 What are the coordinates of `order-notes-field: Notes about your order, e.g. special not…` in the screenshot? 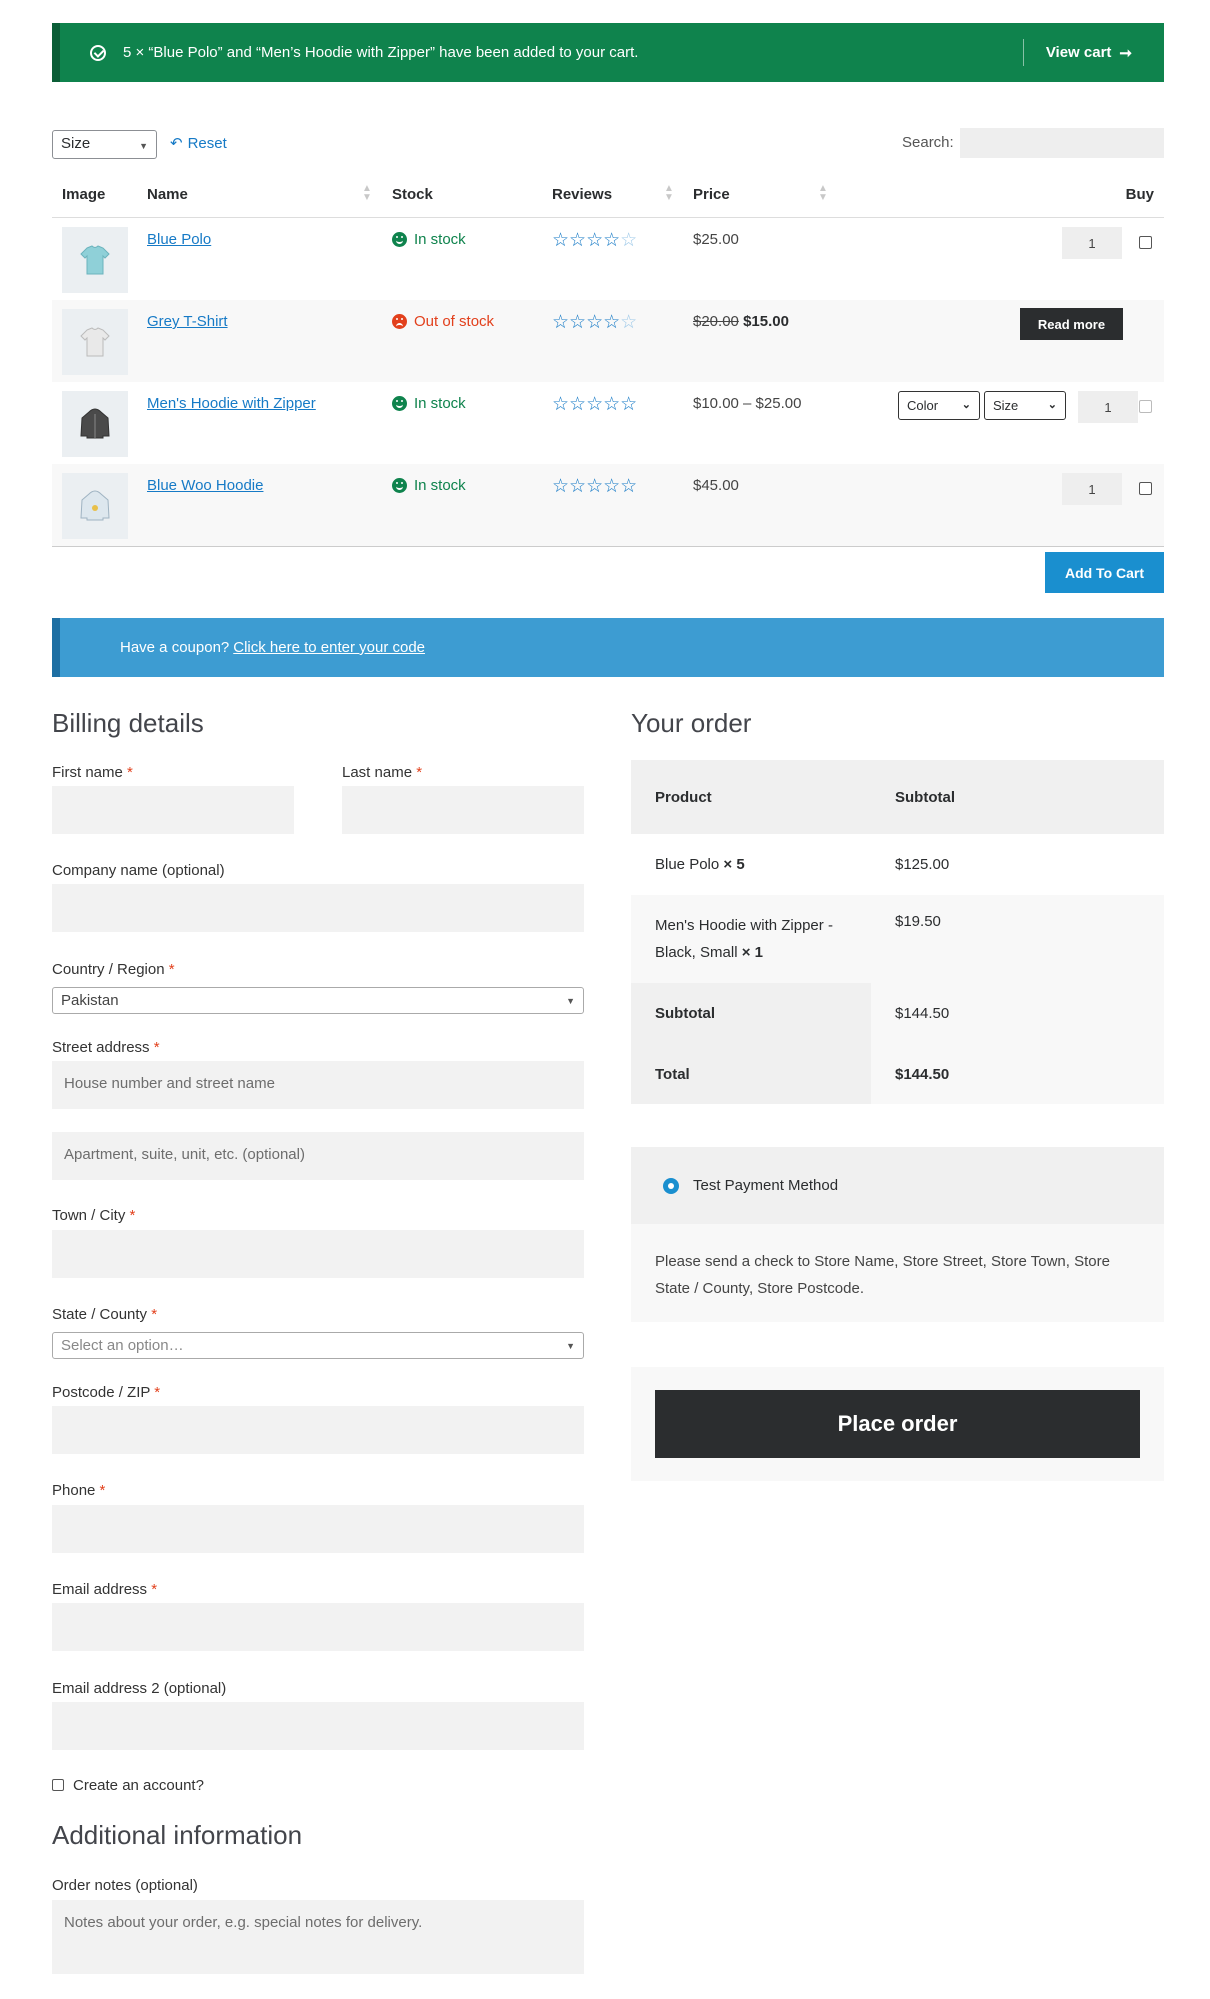 It's located at (318, 1937).